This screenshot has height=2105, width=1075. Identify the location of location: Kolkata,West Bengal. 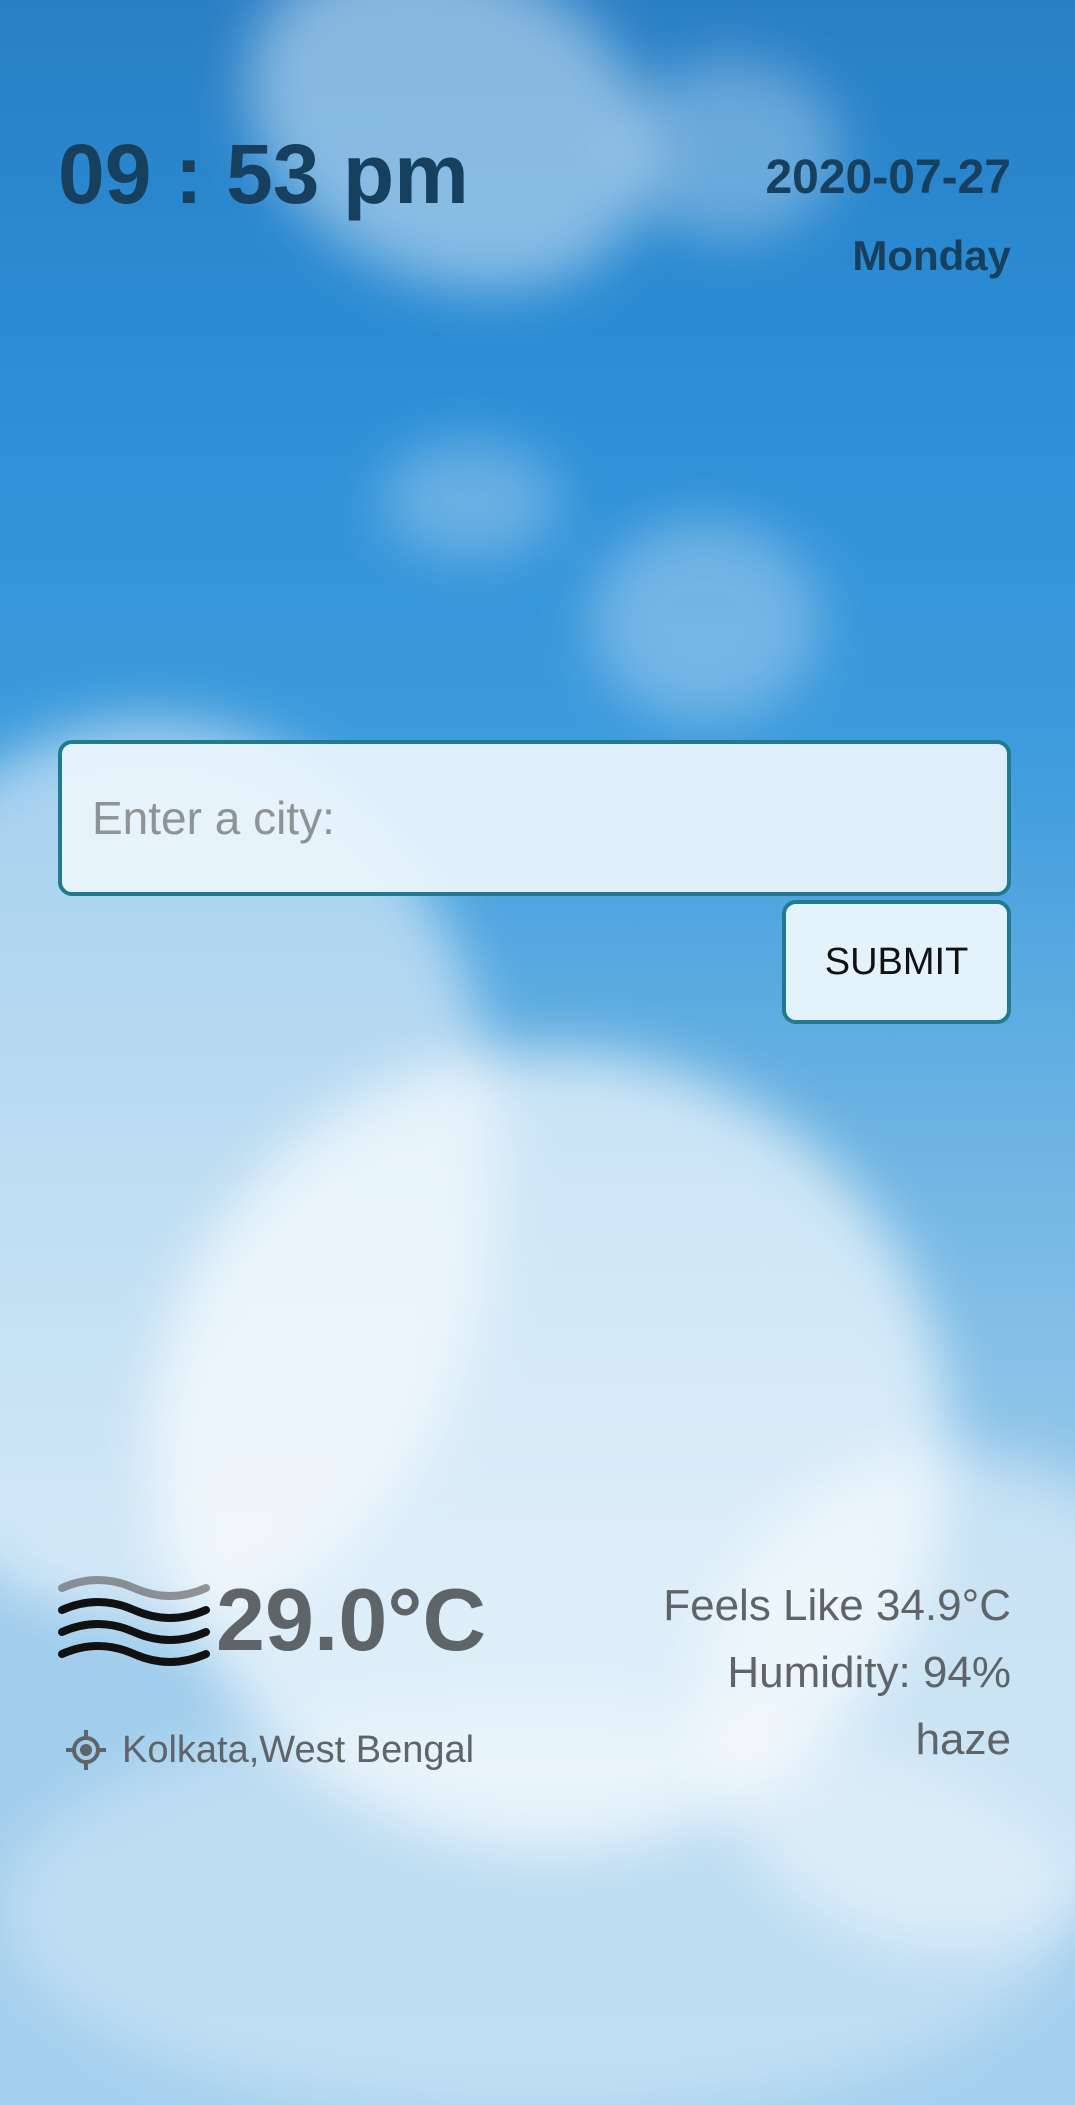
(269, 1750).